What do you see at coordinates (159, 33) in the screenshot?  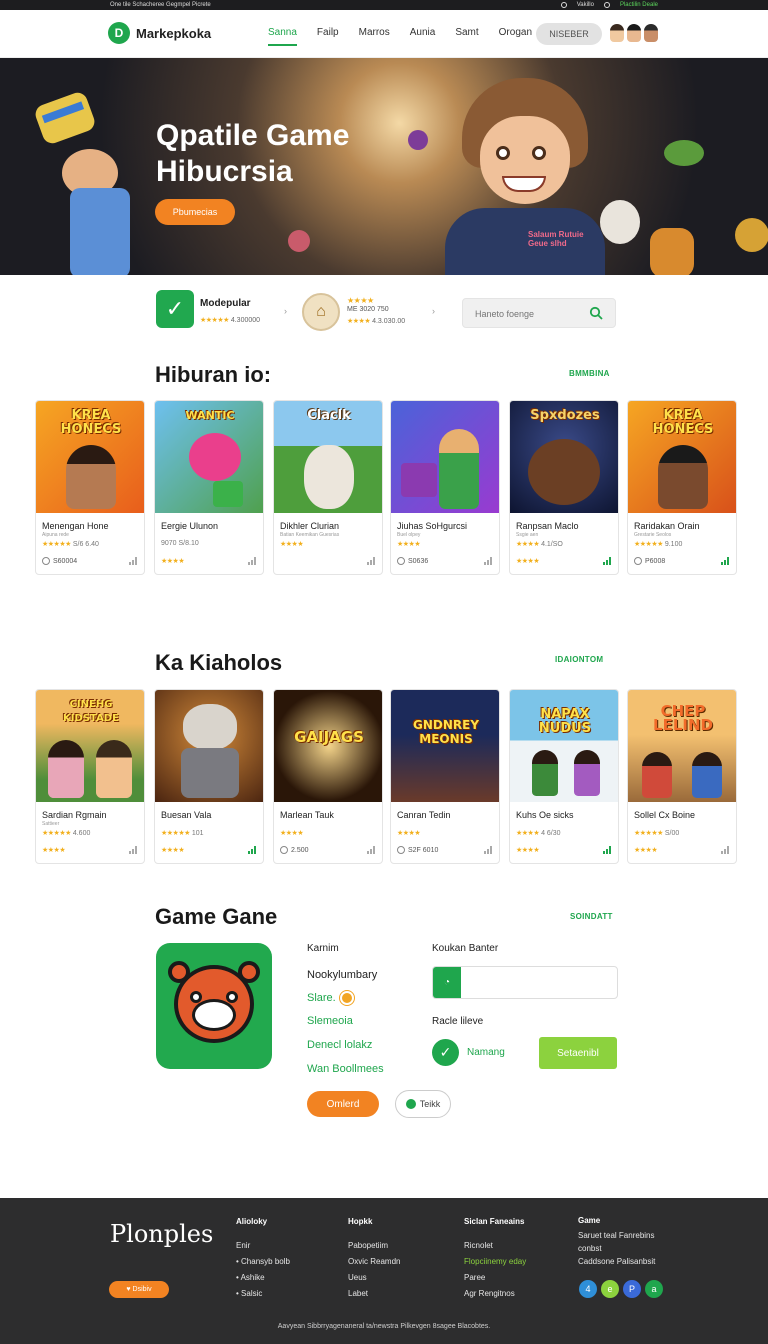 I see `site-logo: D Markepkoka` at bounding box center [159, 33].